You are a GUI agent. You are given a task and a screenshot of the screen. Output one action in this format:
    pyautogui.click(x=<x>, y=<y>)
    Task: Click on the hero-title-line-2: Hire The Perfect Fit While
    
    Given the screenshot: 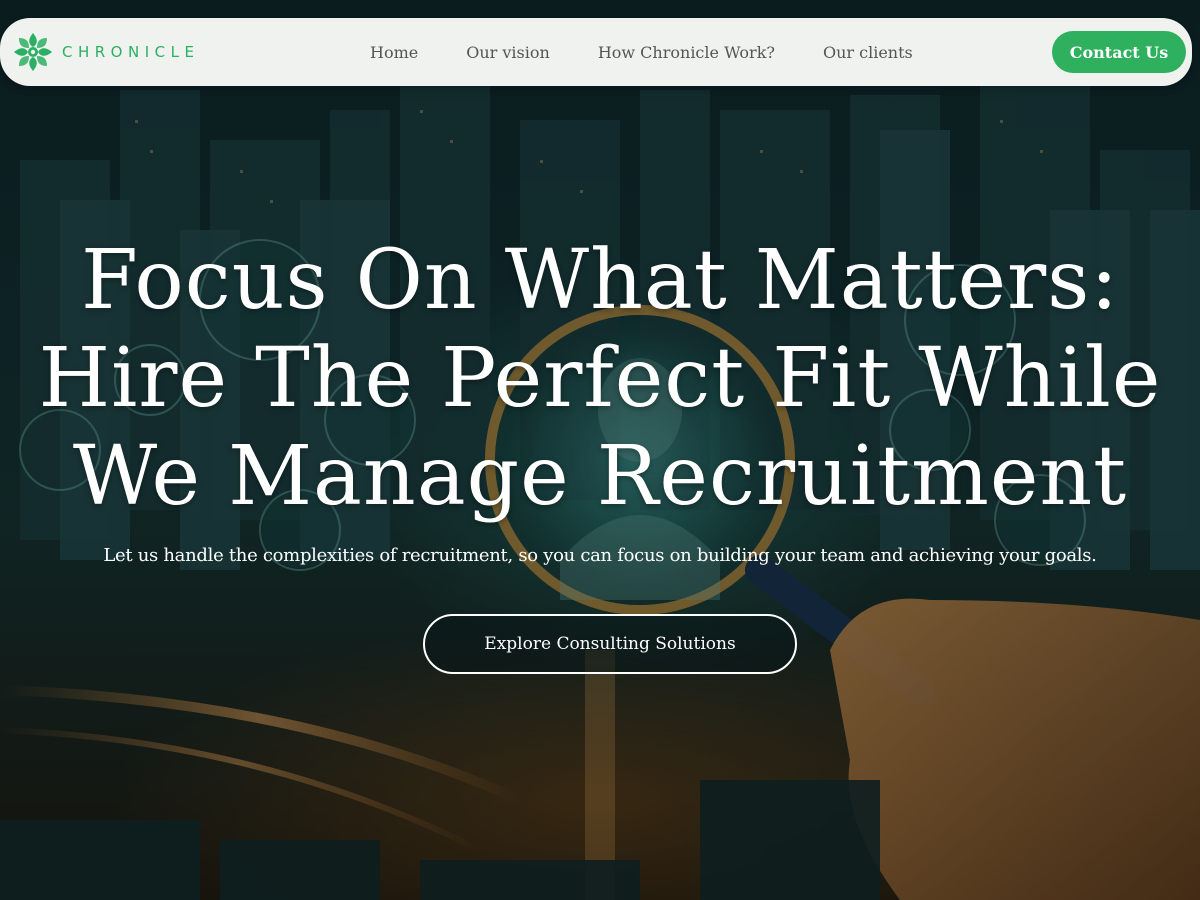 What is the action you would take?
    pyautogui.click(x=600, y=378)
    